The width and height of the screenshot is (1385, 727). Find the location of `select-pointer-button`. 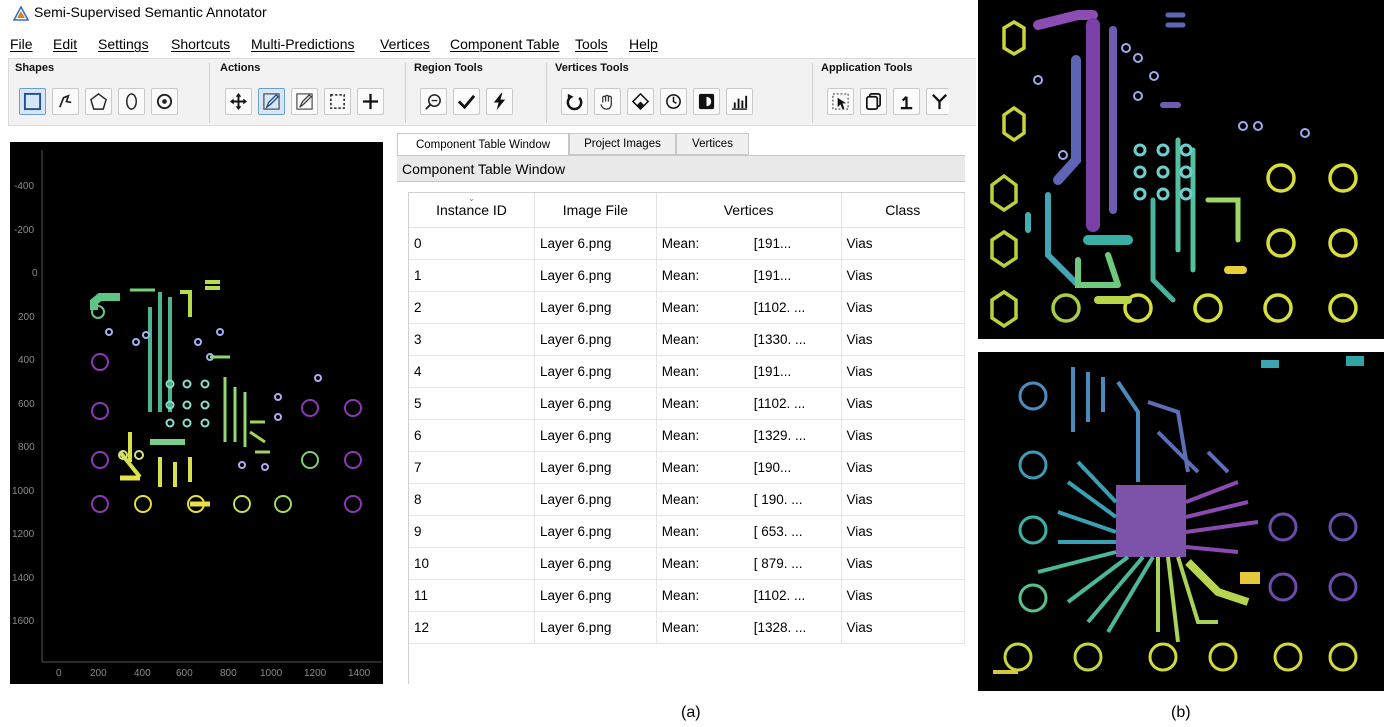

select-pointer-button is located at coordinates (840, 101).